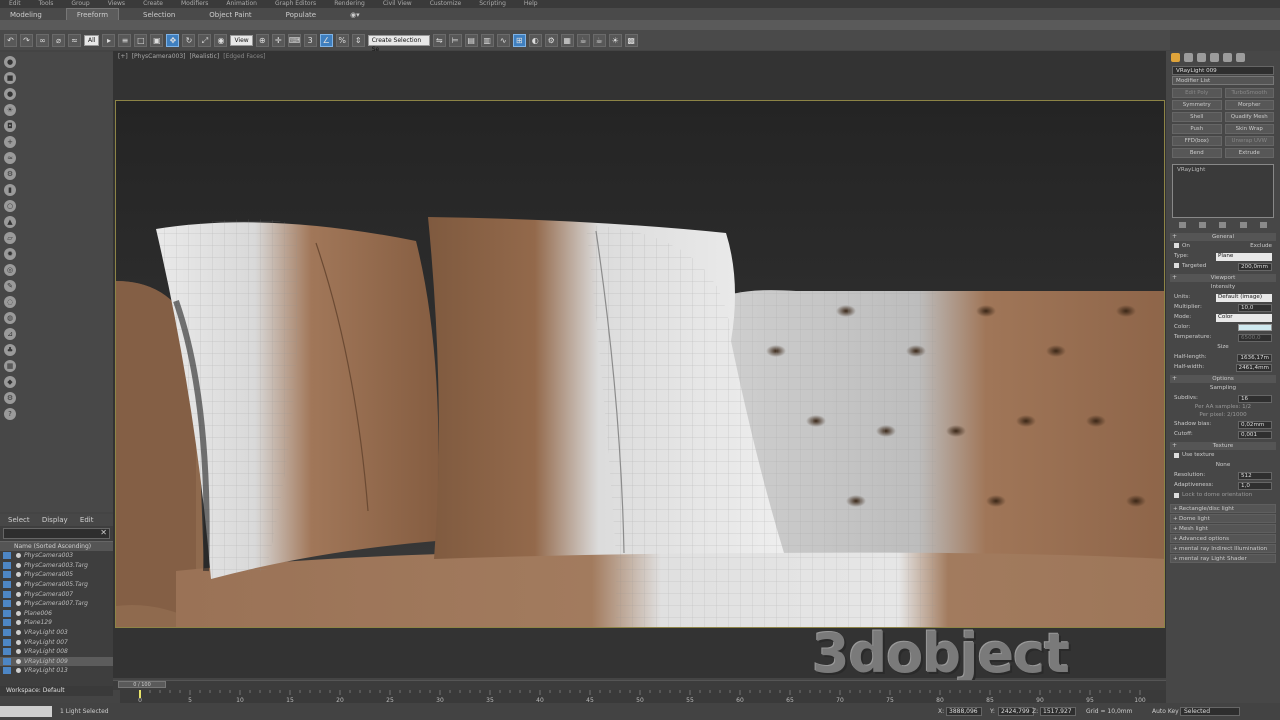  I want to click on render-iterative-icon: ☕, so click(599, 40).